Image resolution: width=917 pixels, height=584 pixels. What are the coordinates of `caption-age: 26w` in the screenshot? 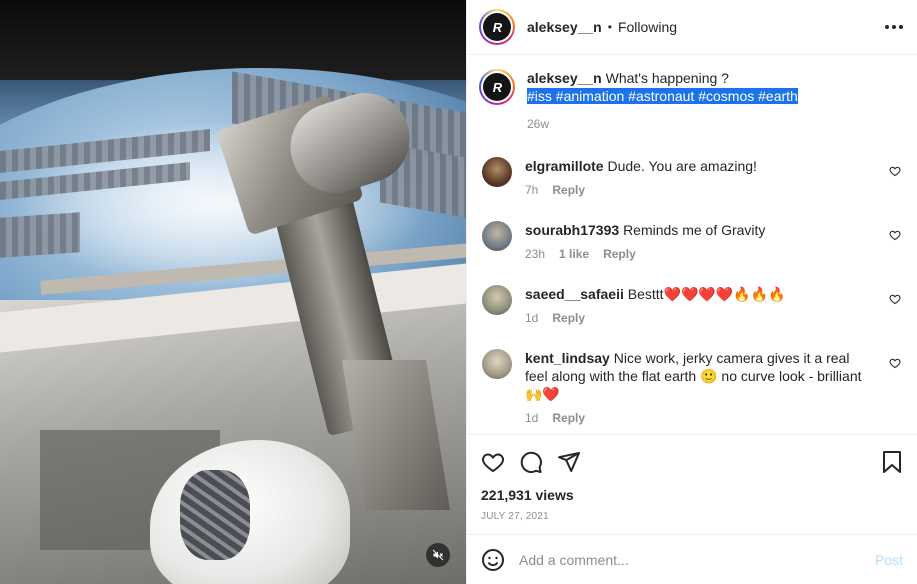 It's located at (538, 124).